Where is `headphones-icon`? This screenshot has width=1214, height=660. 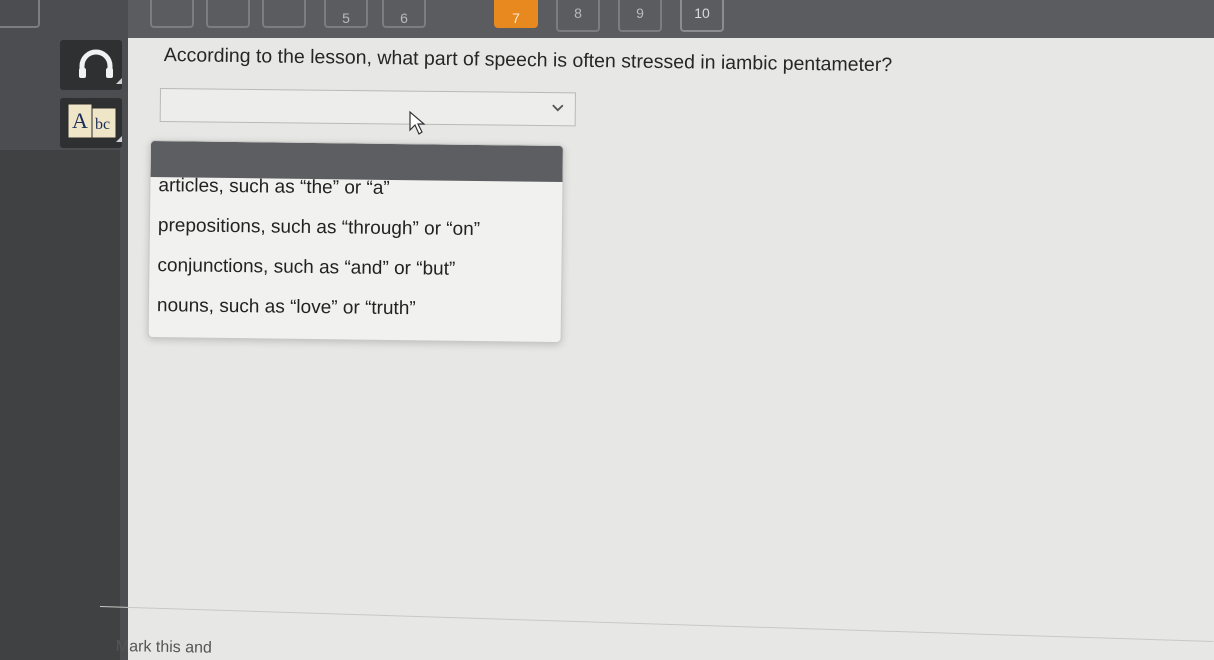 headphones-icon is located at coordinates (100, 66).